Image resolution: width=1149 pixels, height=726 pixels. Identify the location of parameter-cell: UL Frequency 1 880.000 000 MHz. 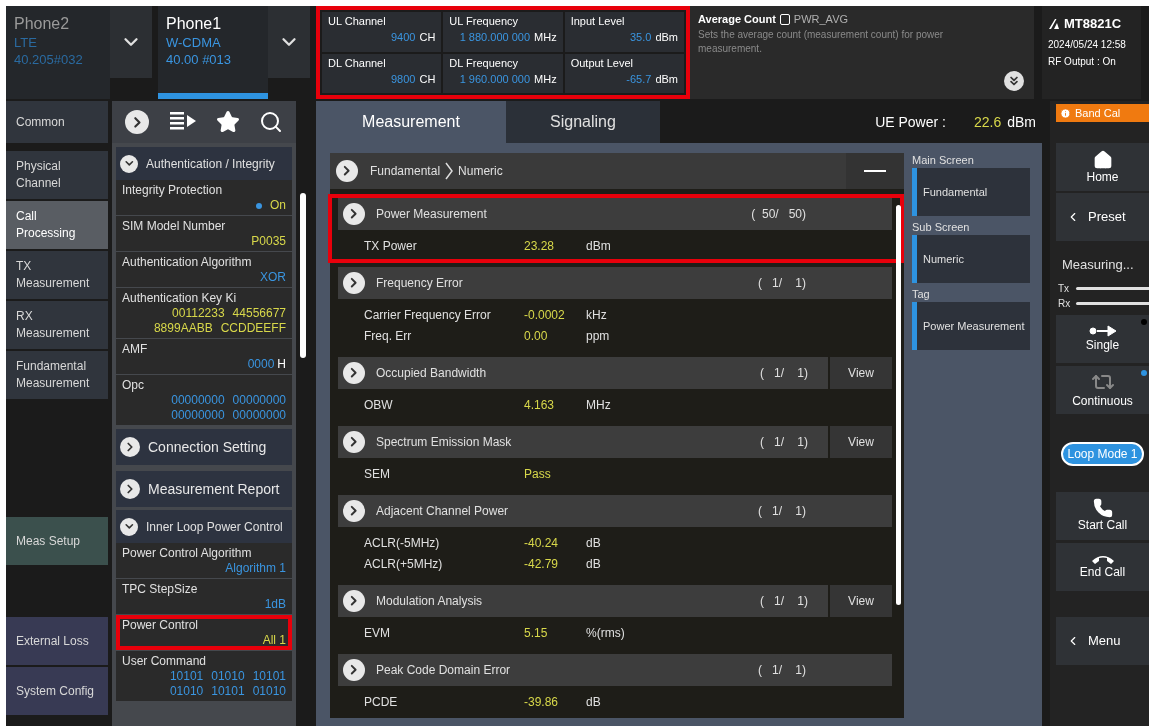
(503, 32).